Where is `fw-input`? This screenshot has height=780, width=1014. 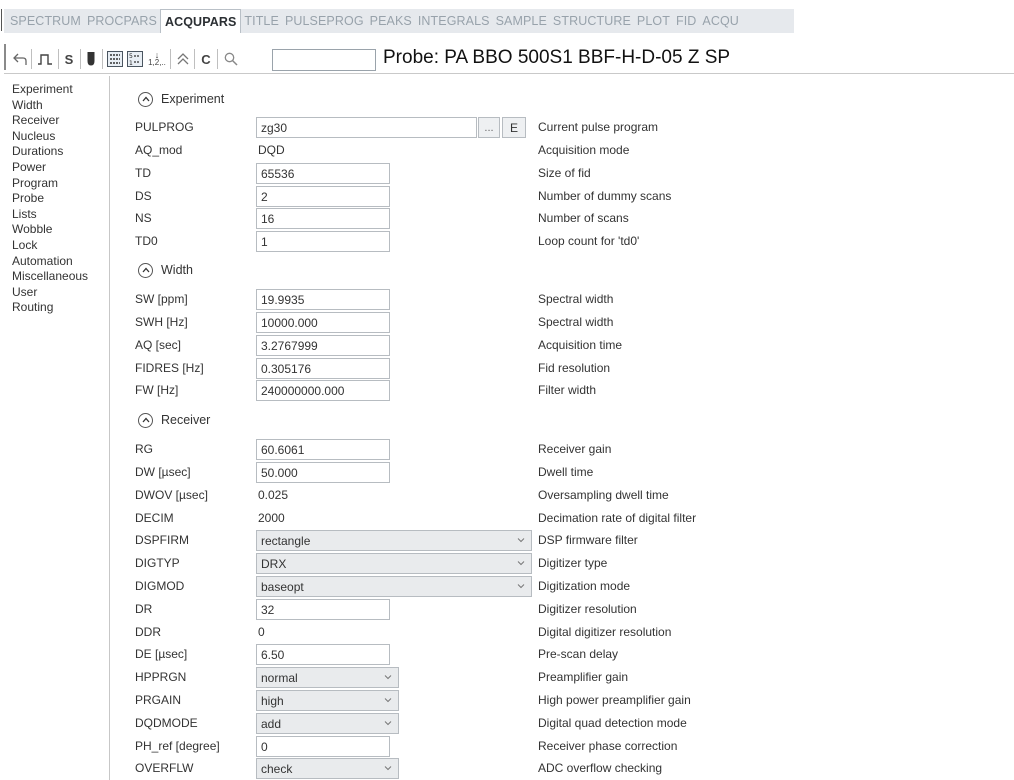
fw-input is located at coordinates (323, 390).